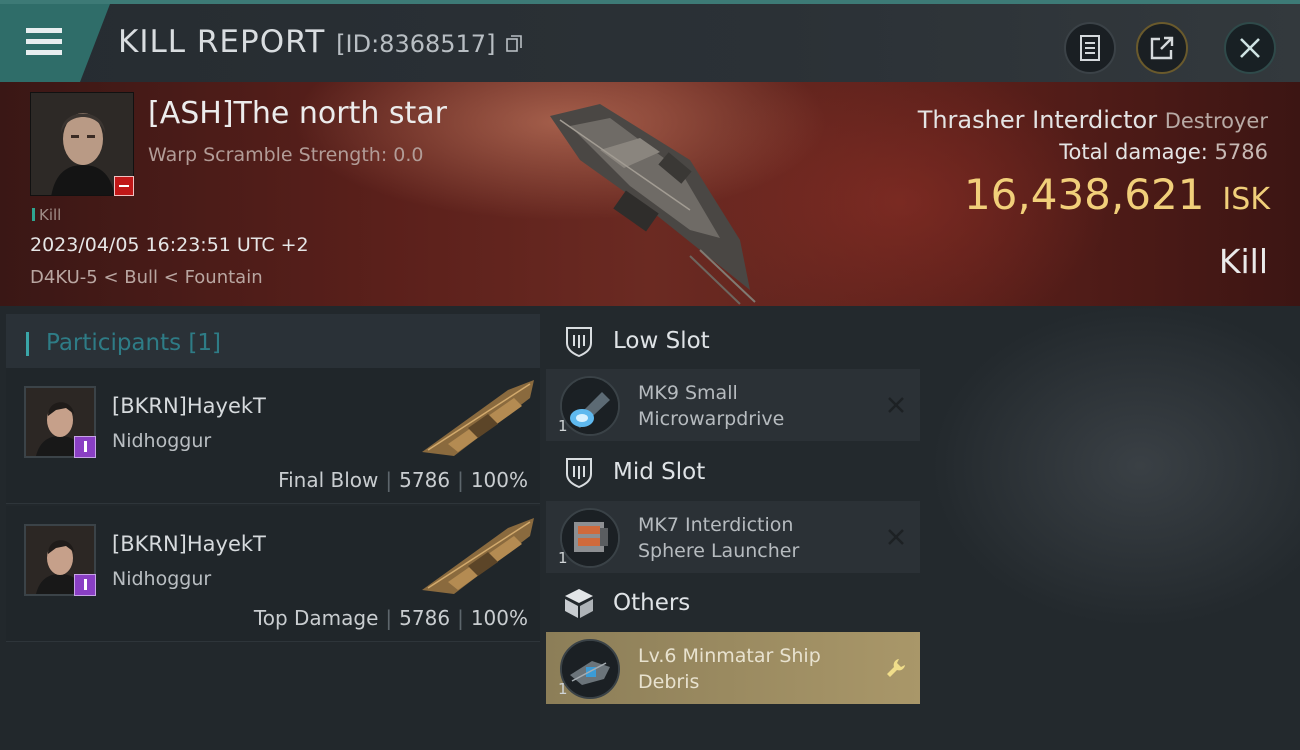 This screenshot has width=1300, height=750. What do you see at coordinates (1246, 199) in the screenshot?
I see `isk-unit: ISK` at bounding box center [1246, 199].